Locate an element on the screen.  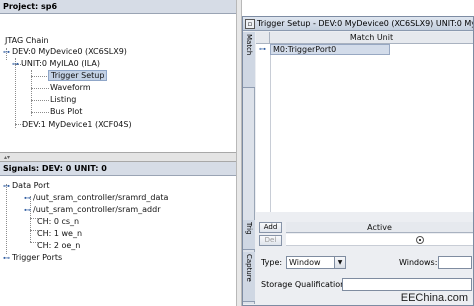
tree-item-label: Trigger Ports is located at coordinates (37, 257).